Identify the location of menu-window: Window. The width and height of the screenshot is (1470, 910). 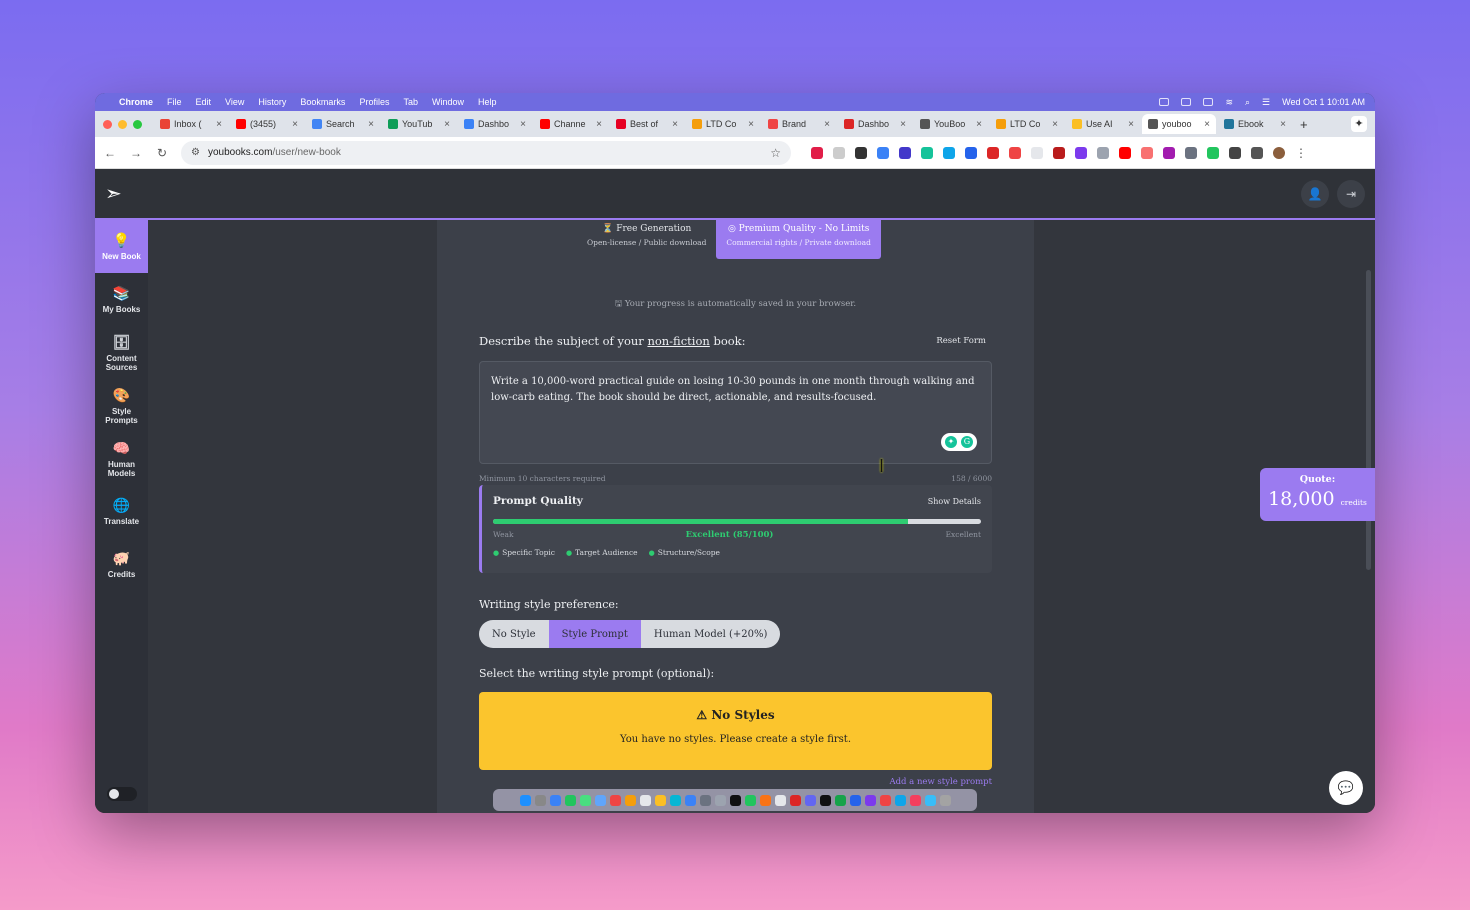
(448, 102).